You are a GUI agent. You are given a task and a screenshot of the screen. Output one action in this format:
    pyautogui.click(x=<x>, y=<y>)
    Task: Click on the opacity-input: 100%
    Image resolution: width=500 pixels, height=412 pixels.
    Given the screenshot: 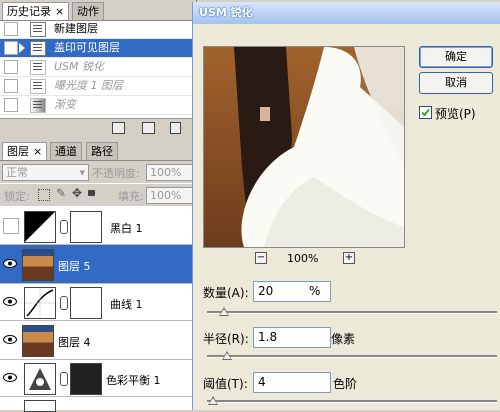 What is the action you would take?
    pyautogui.click(x=170, y=172)
    